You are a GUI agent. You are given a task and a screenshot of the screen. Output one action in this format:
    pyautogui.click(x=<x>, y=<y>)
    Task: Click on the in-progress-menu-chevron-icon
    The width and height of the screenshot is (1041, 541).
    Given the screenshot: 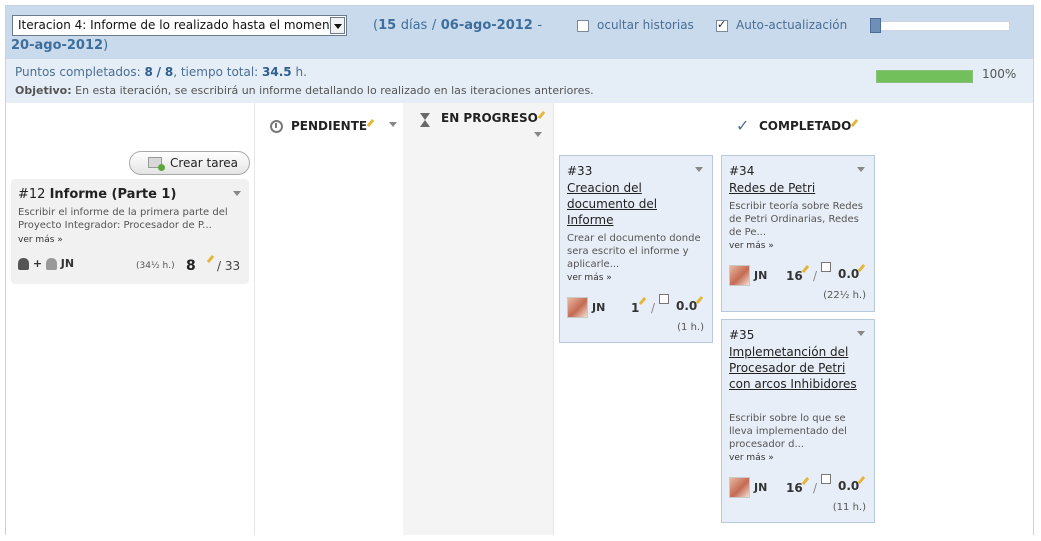 What is the action you would take?
    pyautogui.click(x=538, y=134)
    